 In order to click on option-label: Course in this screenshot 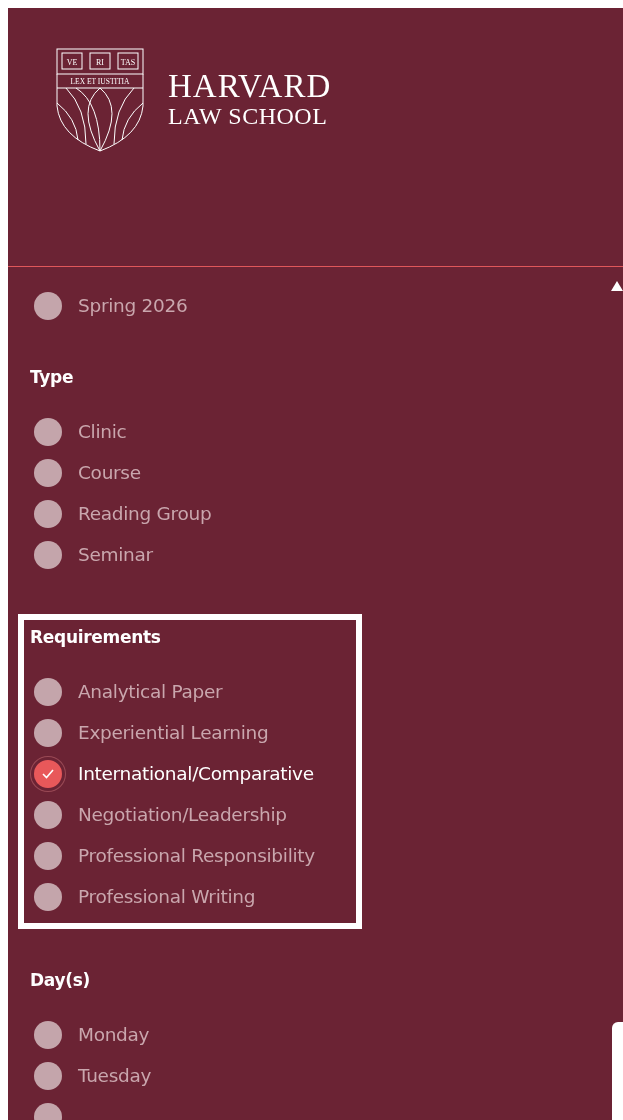, I will do `click(109, 472)`.